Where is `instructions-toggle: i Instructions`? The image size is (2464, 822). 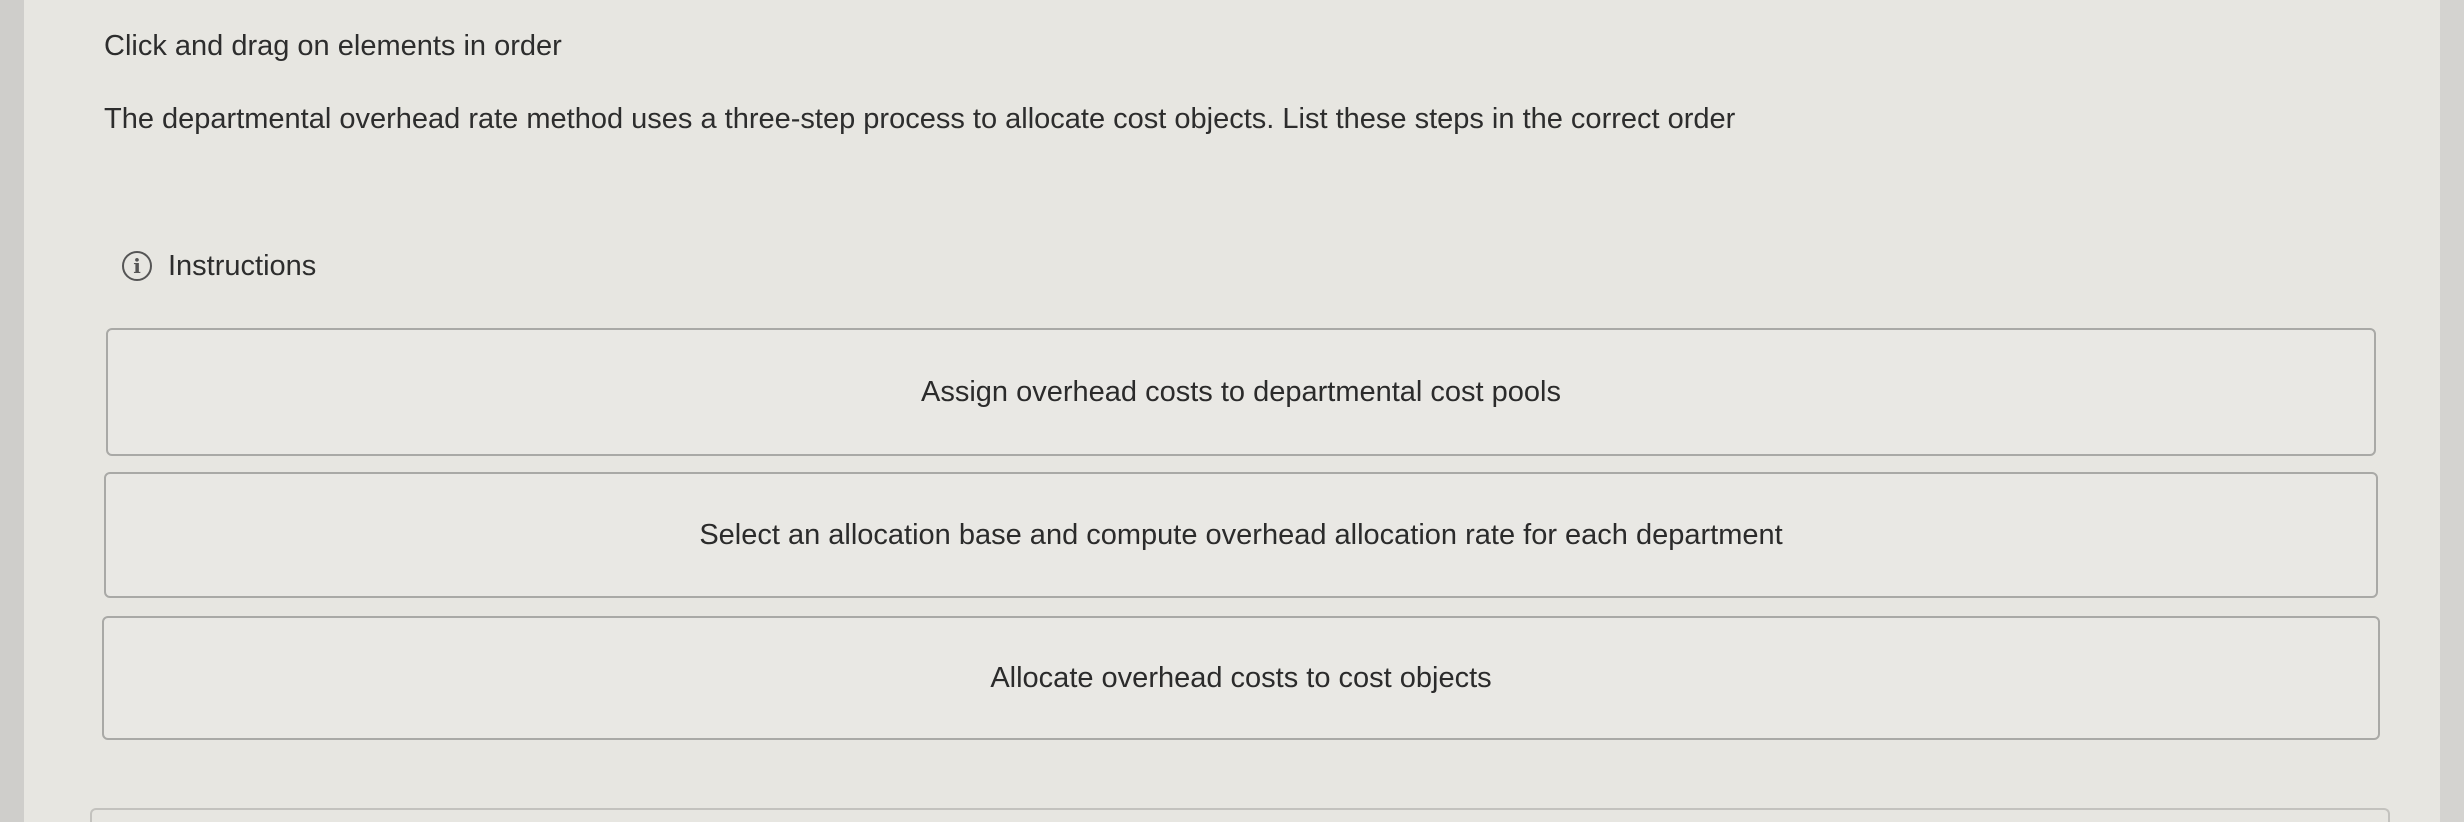
instructions-toggle: i Instructions is located at coordinates (219, 266).